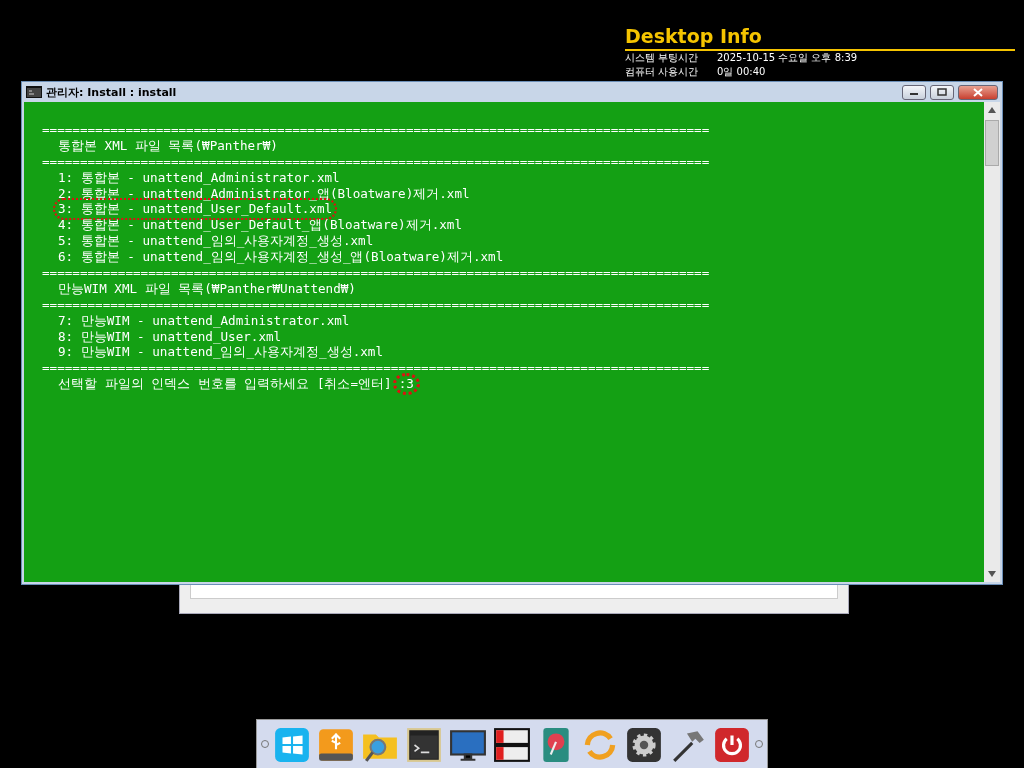 This screenshot has height=768, width=1024. Describe the element at coordinates (220, 352) in the screenshot. I see `file-option: 9: 만능WIM - unattend_임의_사용자계정_생성.xml` at that location.